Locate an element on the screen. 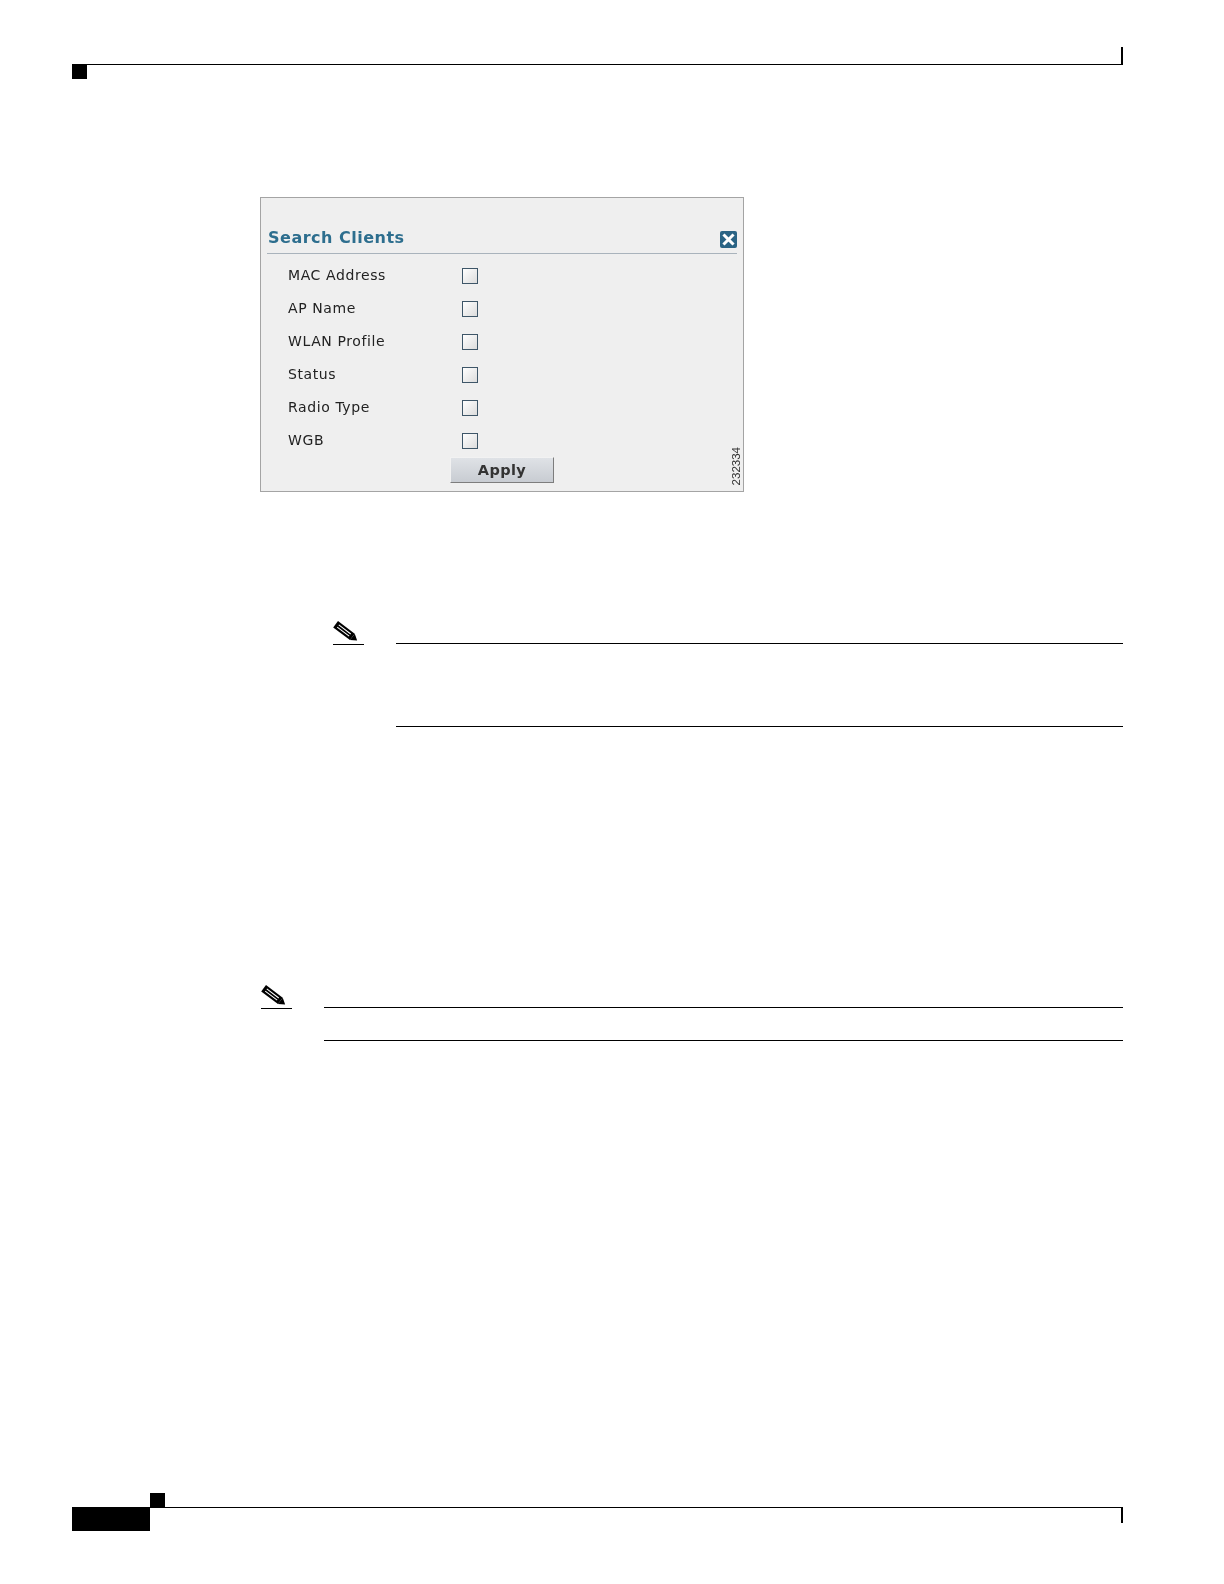 Image resolution: width=1224 pixels, height=1584 pixels. field-label: Status is located at coordinates (313, 374).